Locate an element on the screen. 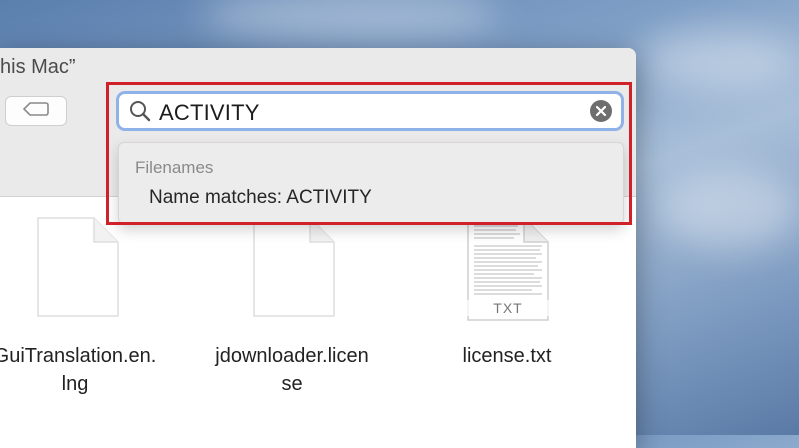 The width and height of the screenshot is (799, 448). file-name-line: se is located at coordinates (292, 384).